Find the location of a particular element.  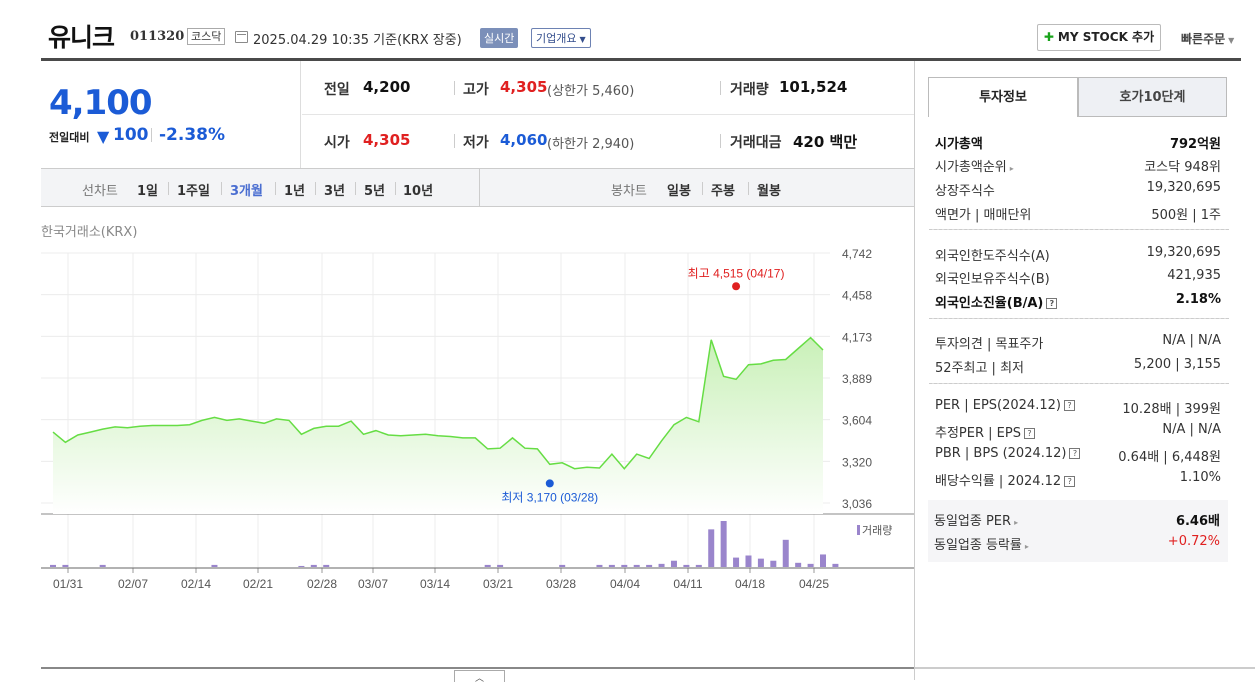

invest-info-row: PER | EPS(2024.12)? 10.28배 | 399원 is located at coordinates (1078, 410).